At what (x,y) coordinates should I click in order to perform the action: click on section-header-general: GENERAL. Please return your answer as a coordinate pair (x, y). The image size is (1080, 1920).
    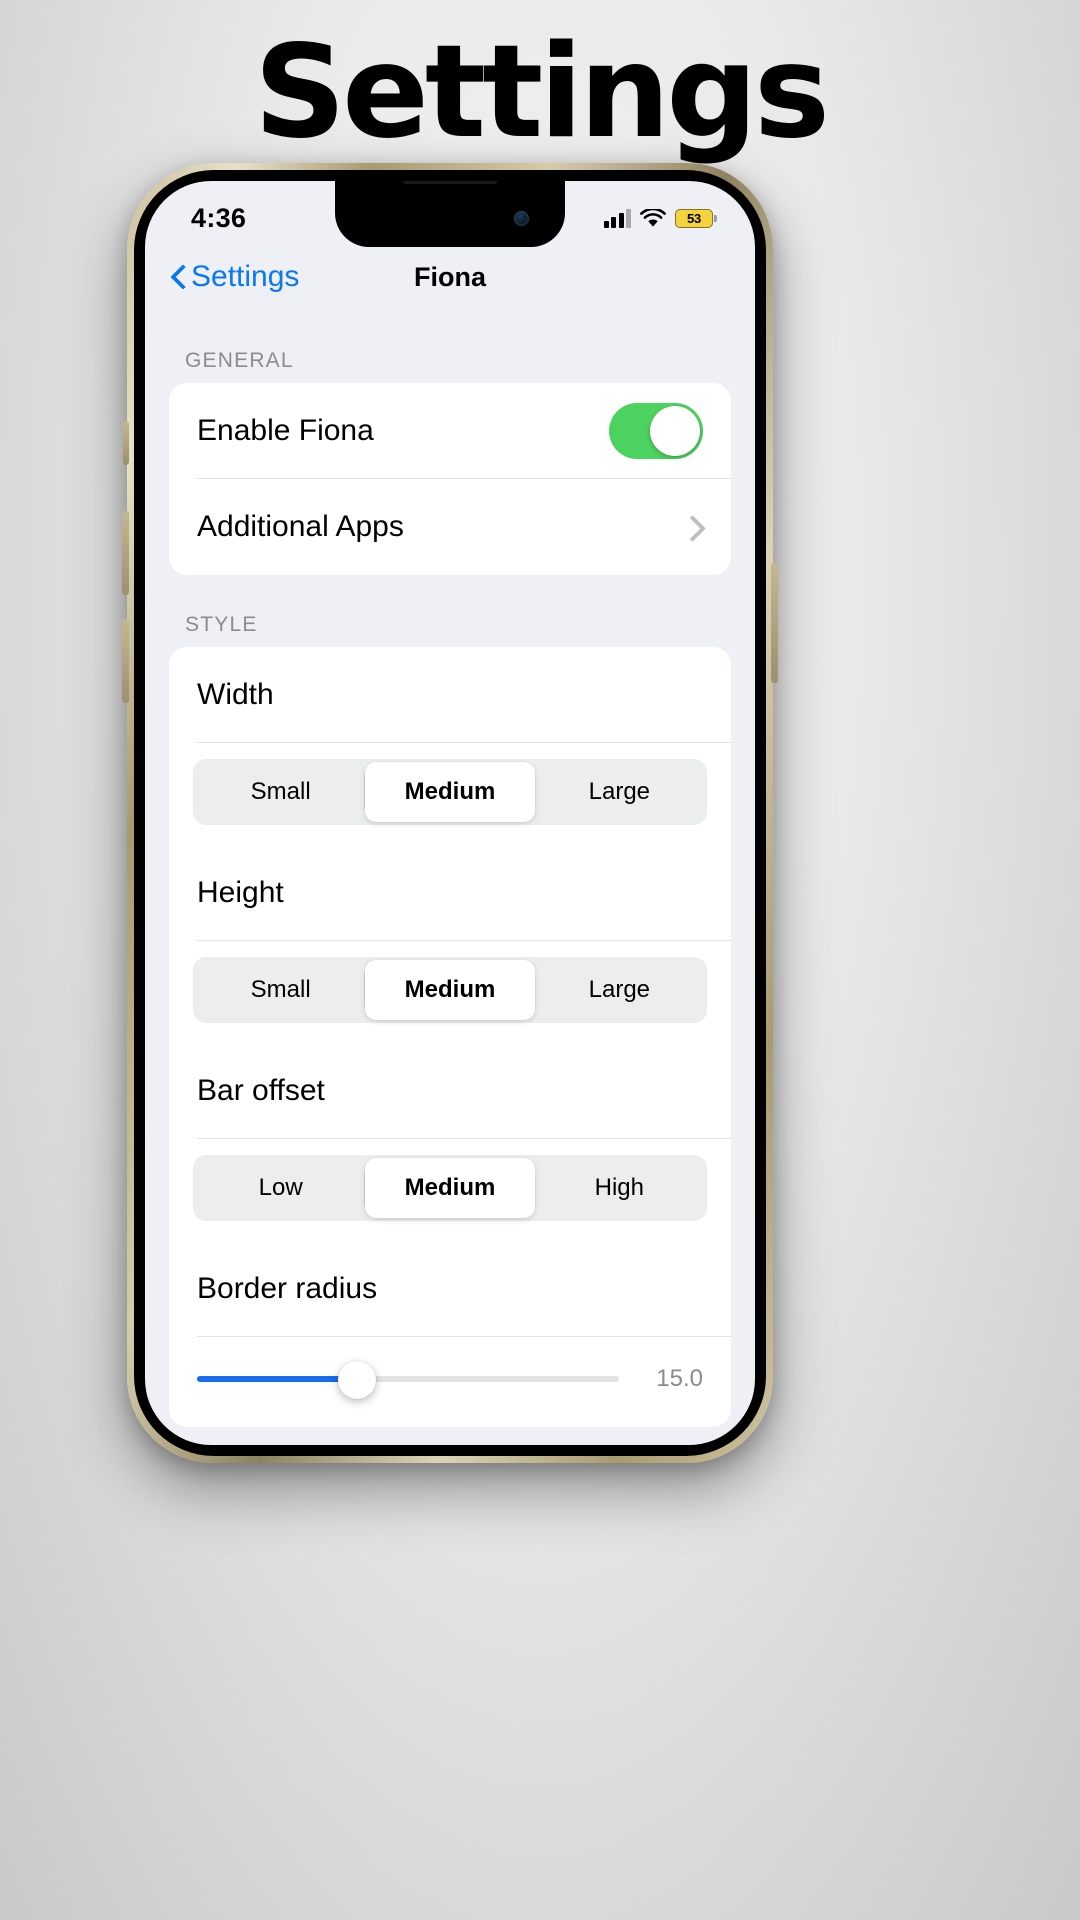
    Looking at the image, I should click on (239, 360).